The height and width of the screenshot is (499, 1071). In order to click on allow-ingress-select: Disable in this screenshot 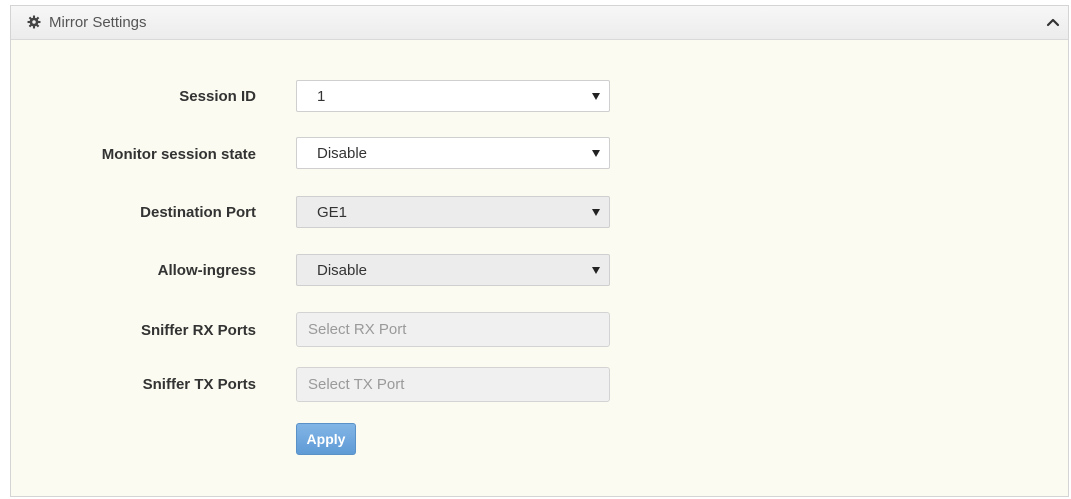, I will do `click(453, 270)`.